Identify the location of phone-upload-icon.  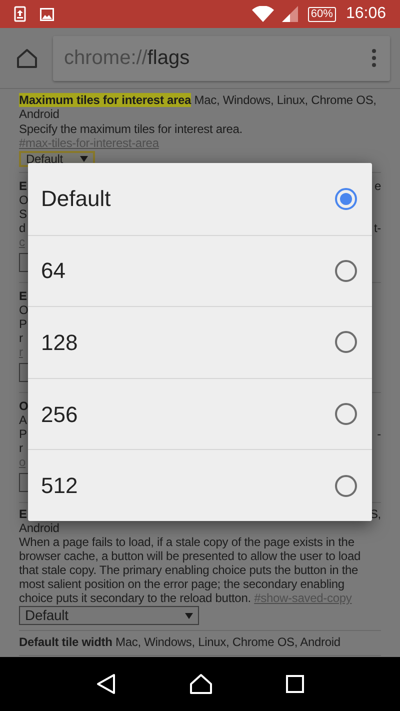
(20, 14).